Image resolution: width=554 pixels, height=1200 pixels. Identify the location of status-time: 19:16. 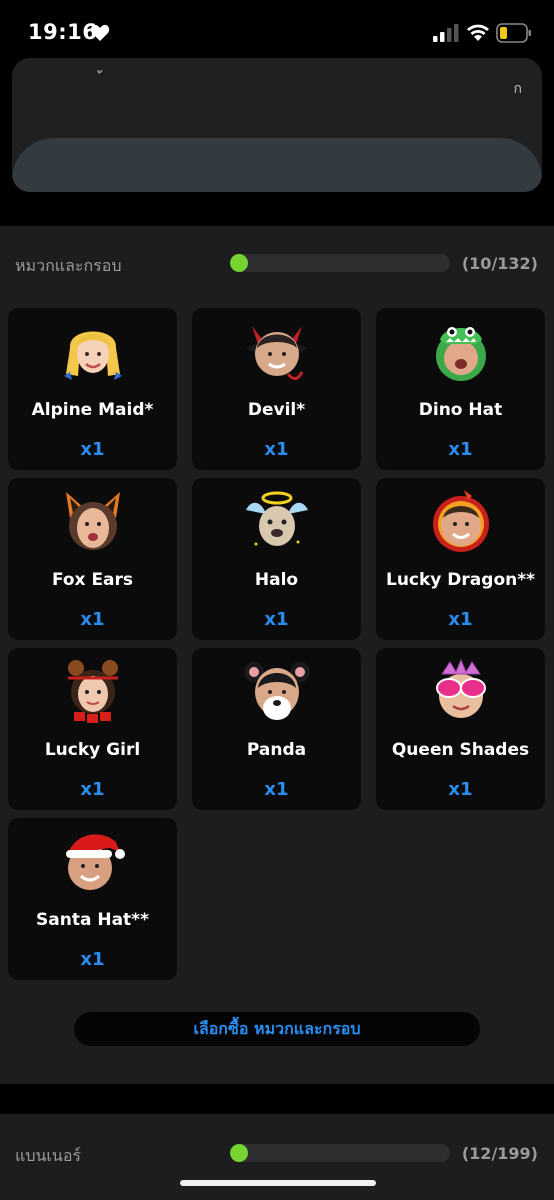
(63, 32).